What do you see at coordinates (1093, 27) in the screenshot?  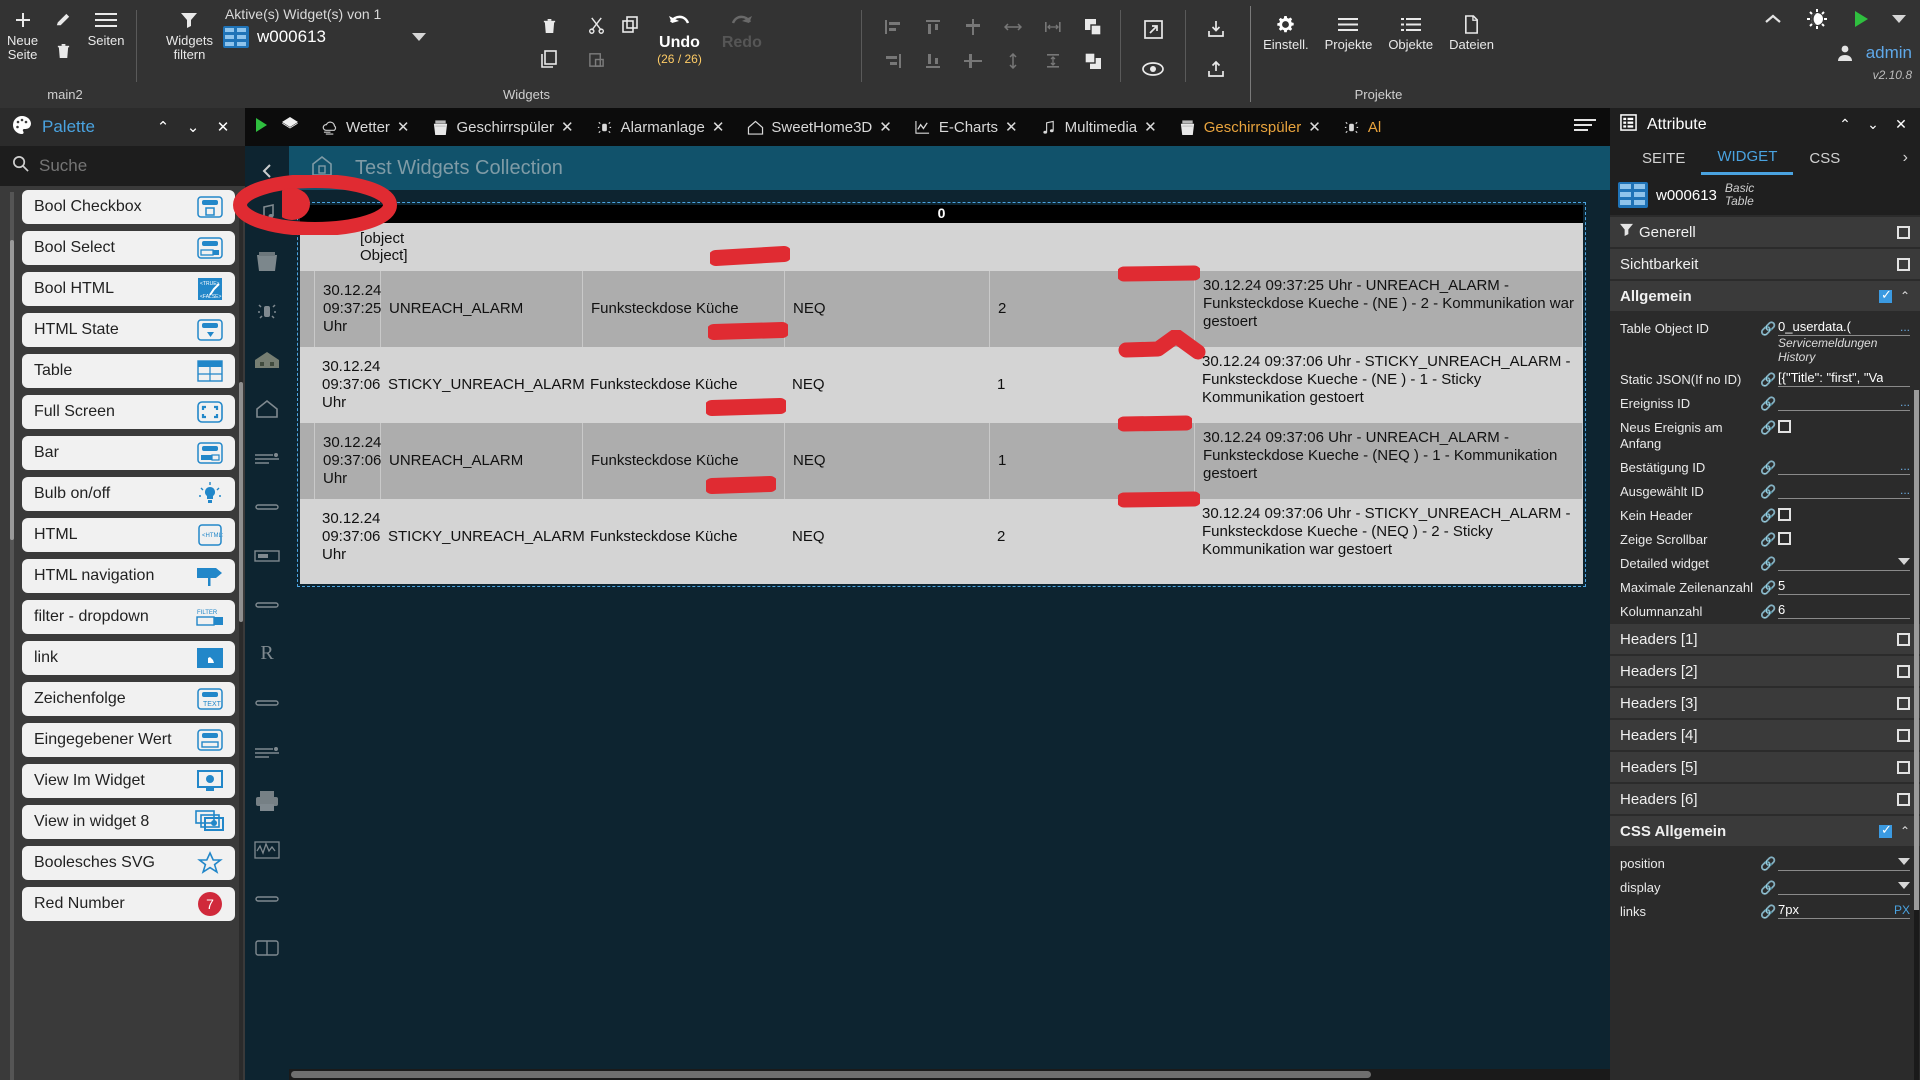 I see `bring-front-icon` at bounding box center [1093, 27].